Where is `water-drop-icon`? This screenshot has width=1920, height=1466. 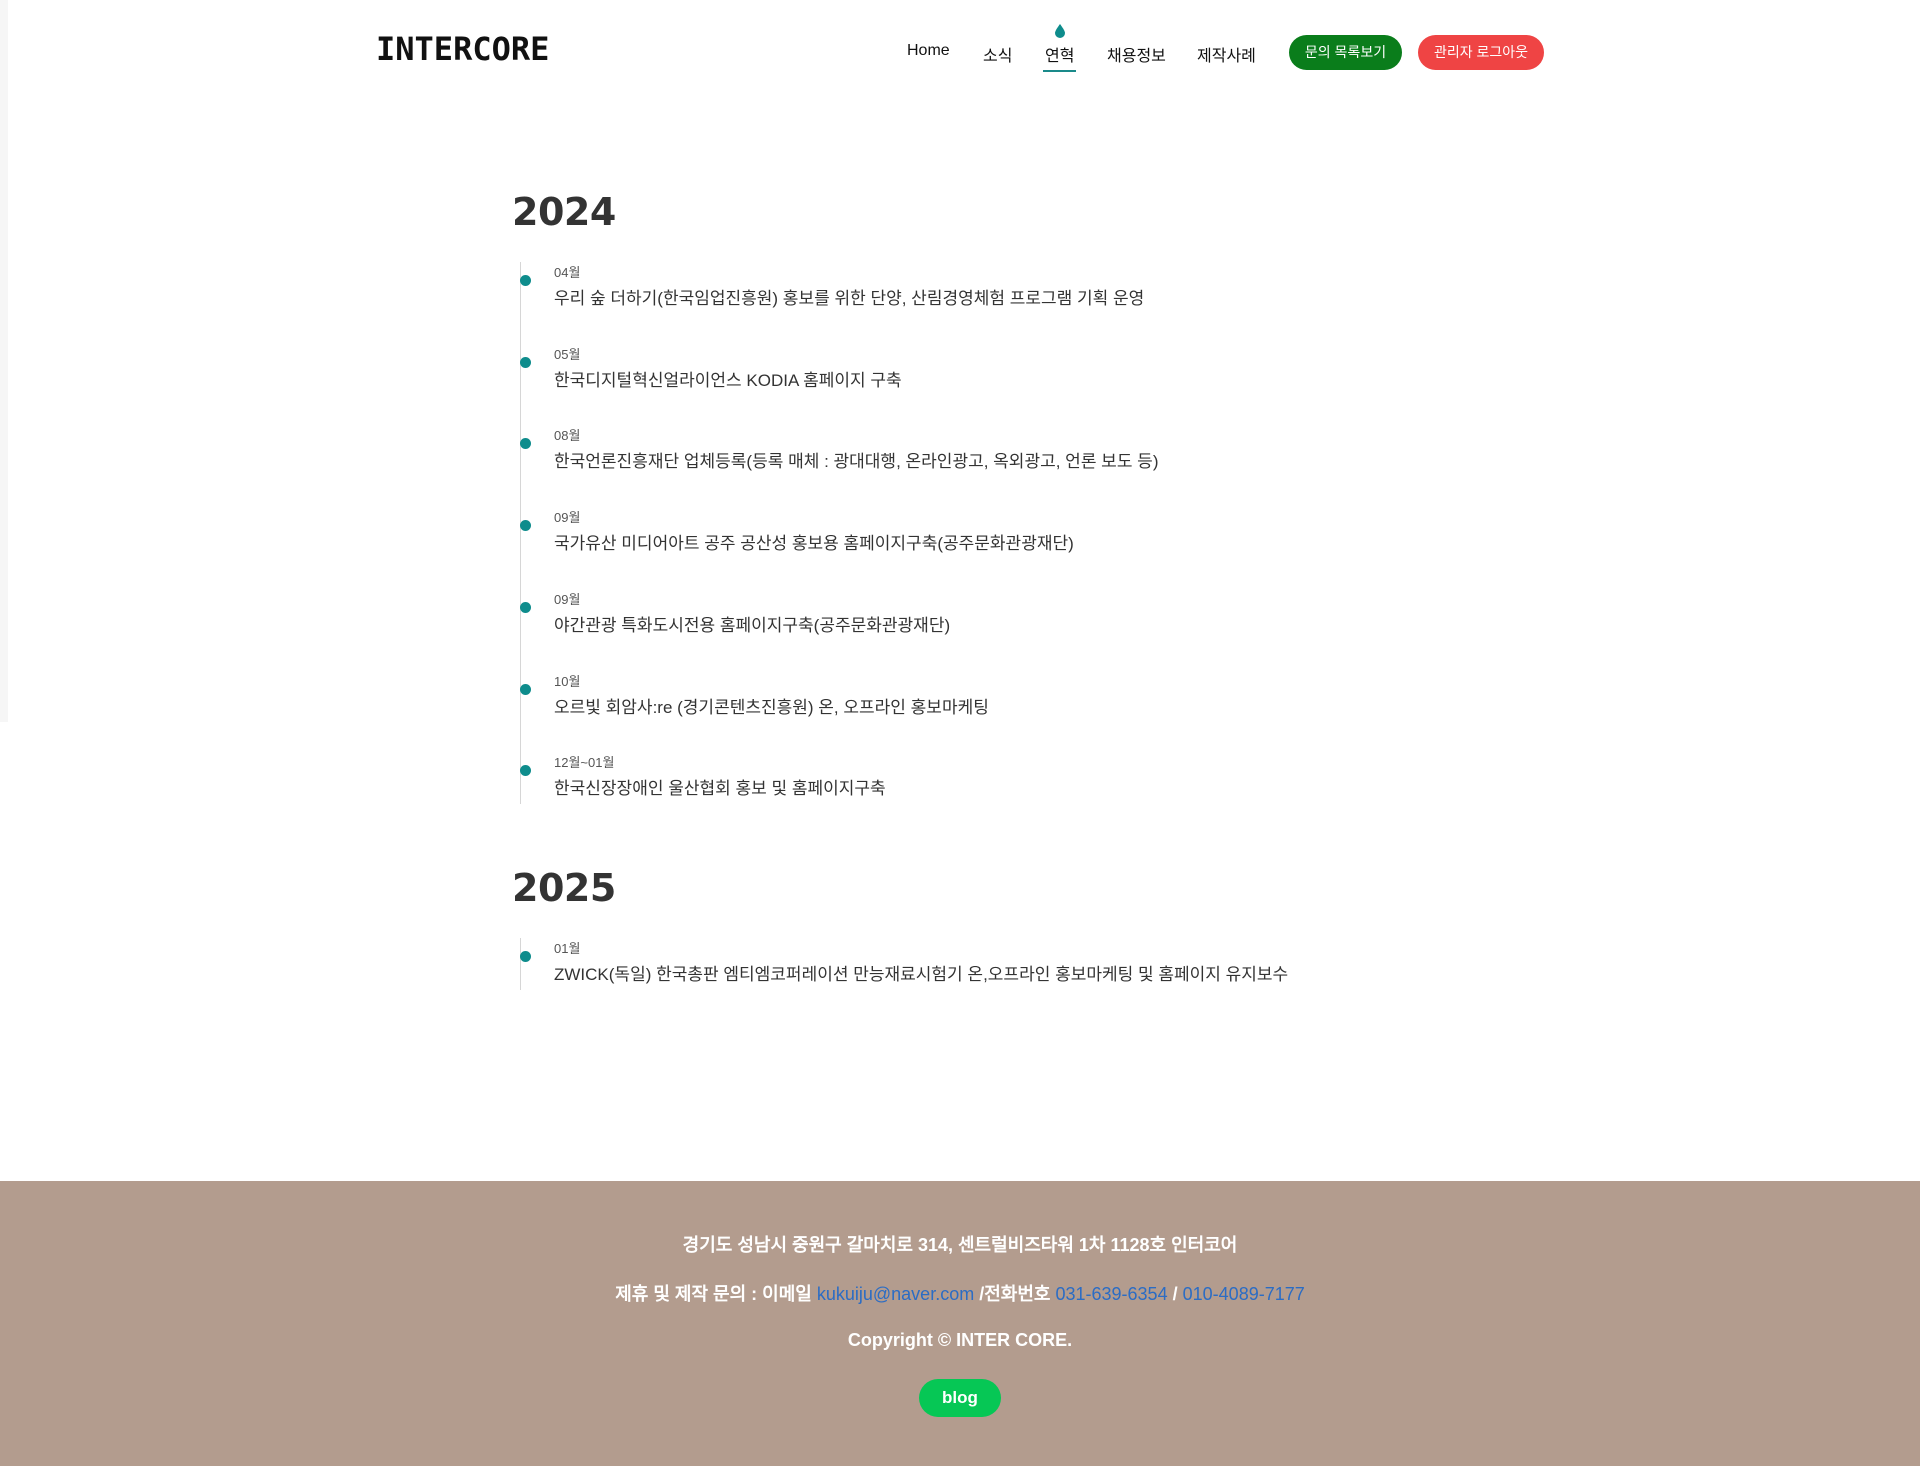 water-drop-icon is located at coordinates (1060, 31).